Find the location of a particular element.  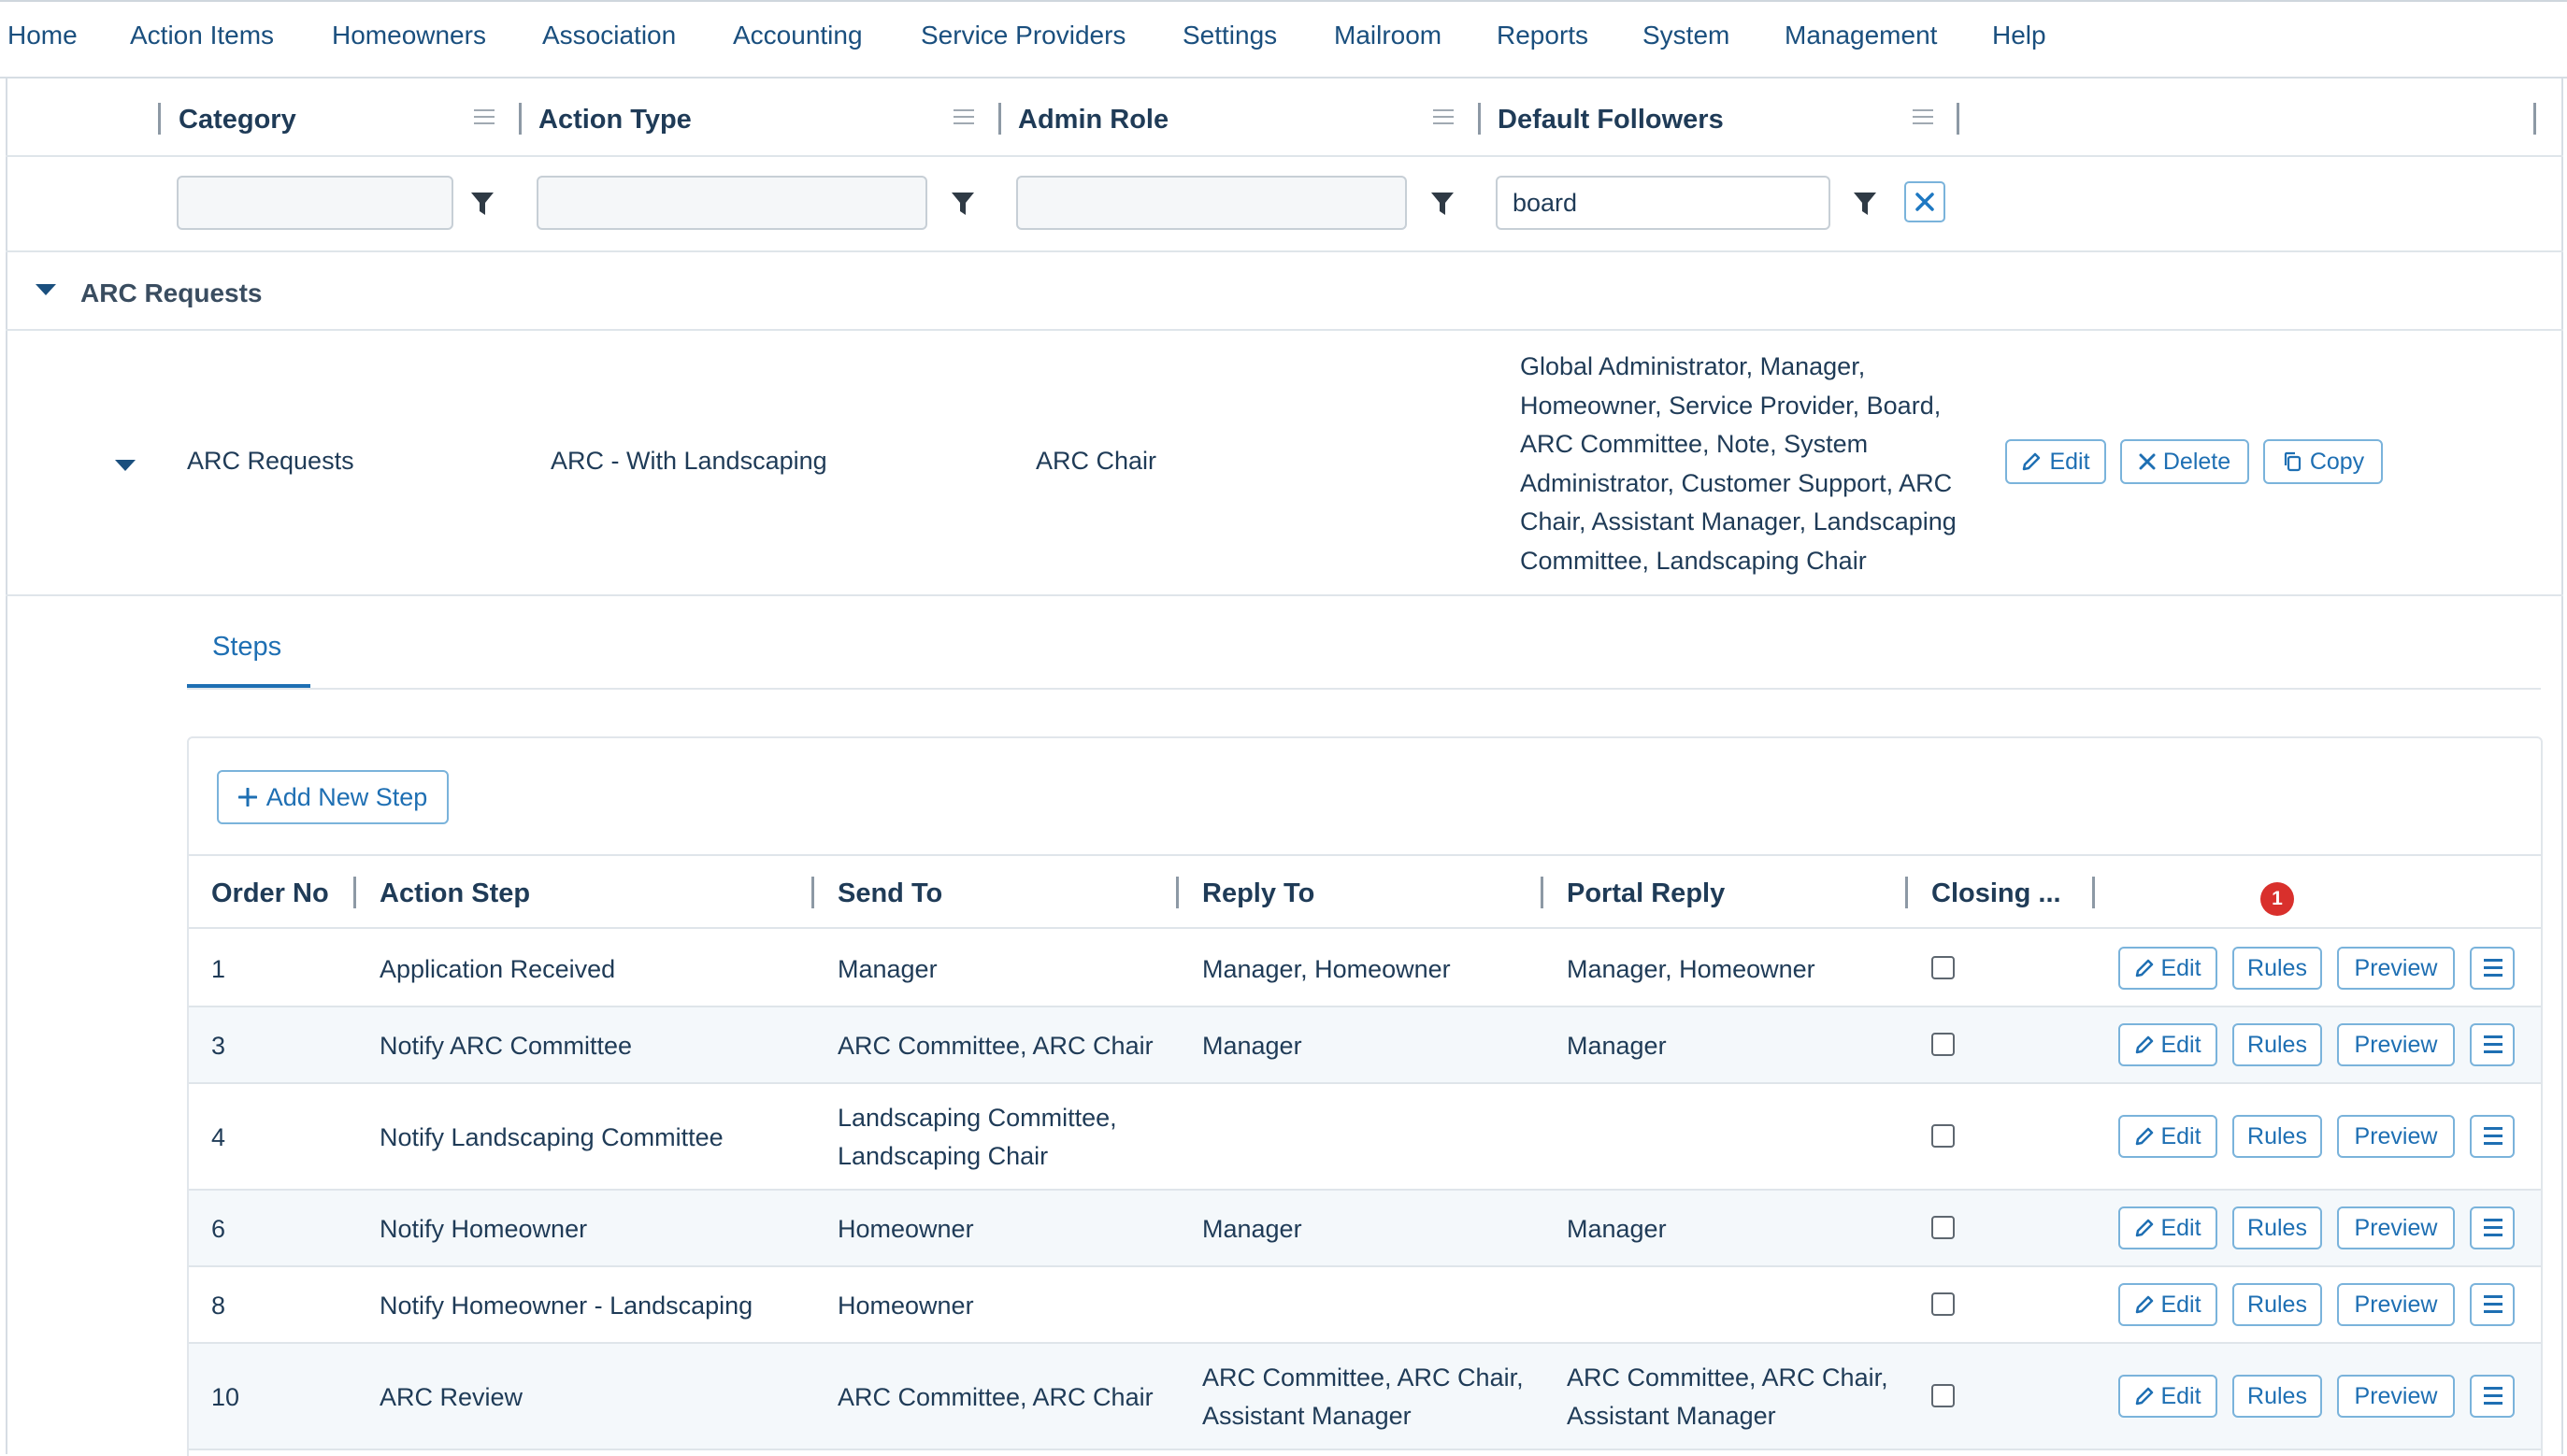

copy-button: Copy is located at coordinates (2323, 461).